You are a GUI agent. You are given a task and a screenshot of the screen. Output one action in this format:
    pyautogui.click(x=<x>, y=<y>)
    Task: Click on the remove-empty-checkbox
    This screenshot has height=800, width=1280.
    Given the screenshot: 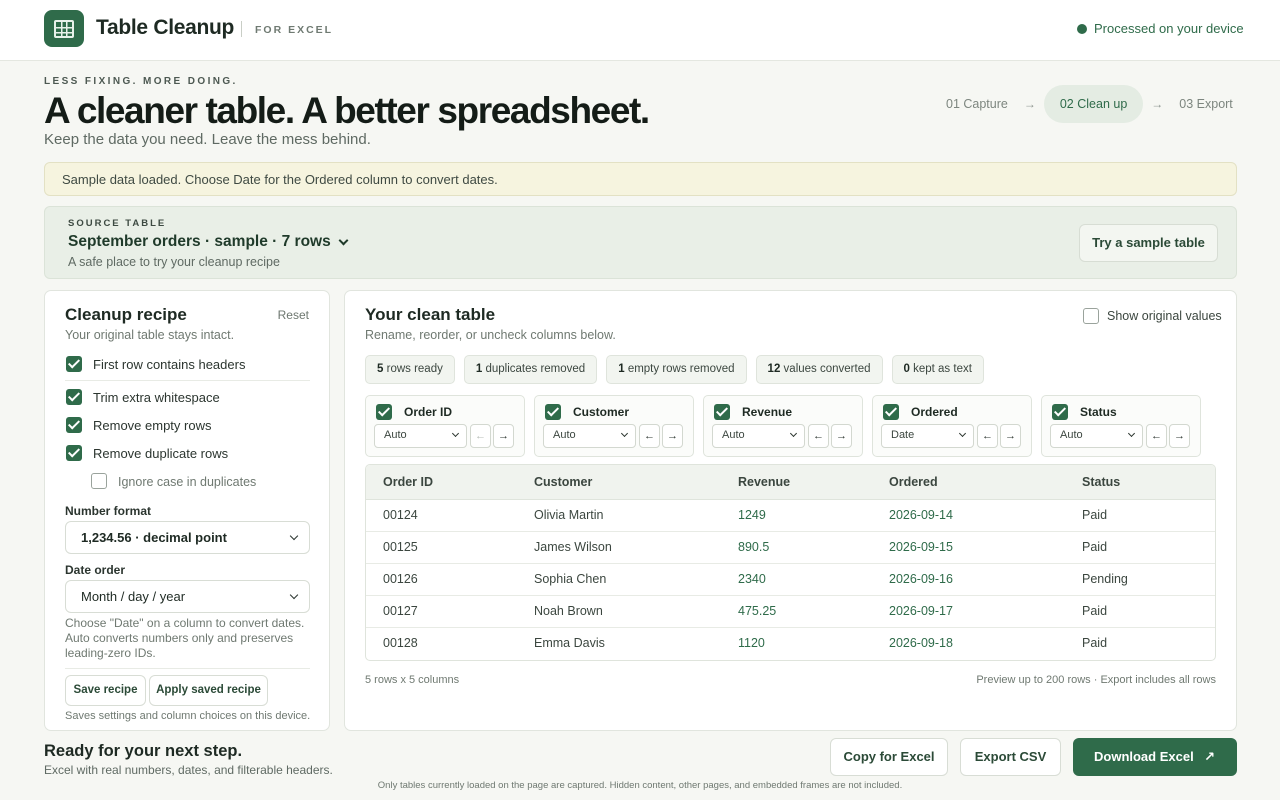 What is the action you would take?
    pyautogui.click(x=74, y=425)
    